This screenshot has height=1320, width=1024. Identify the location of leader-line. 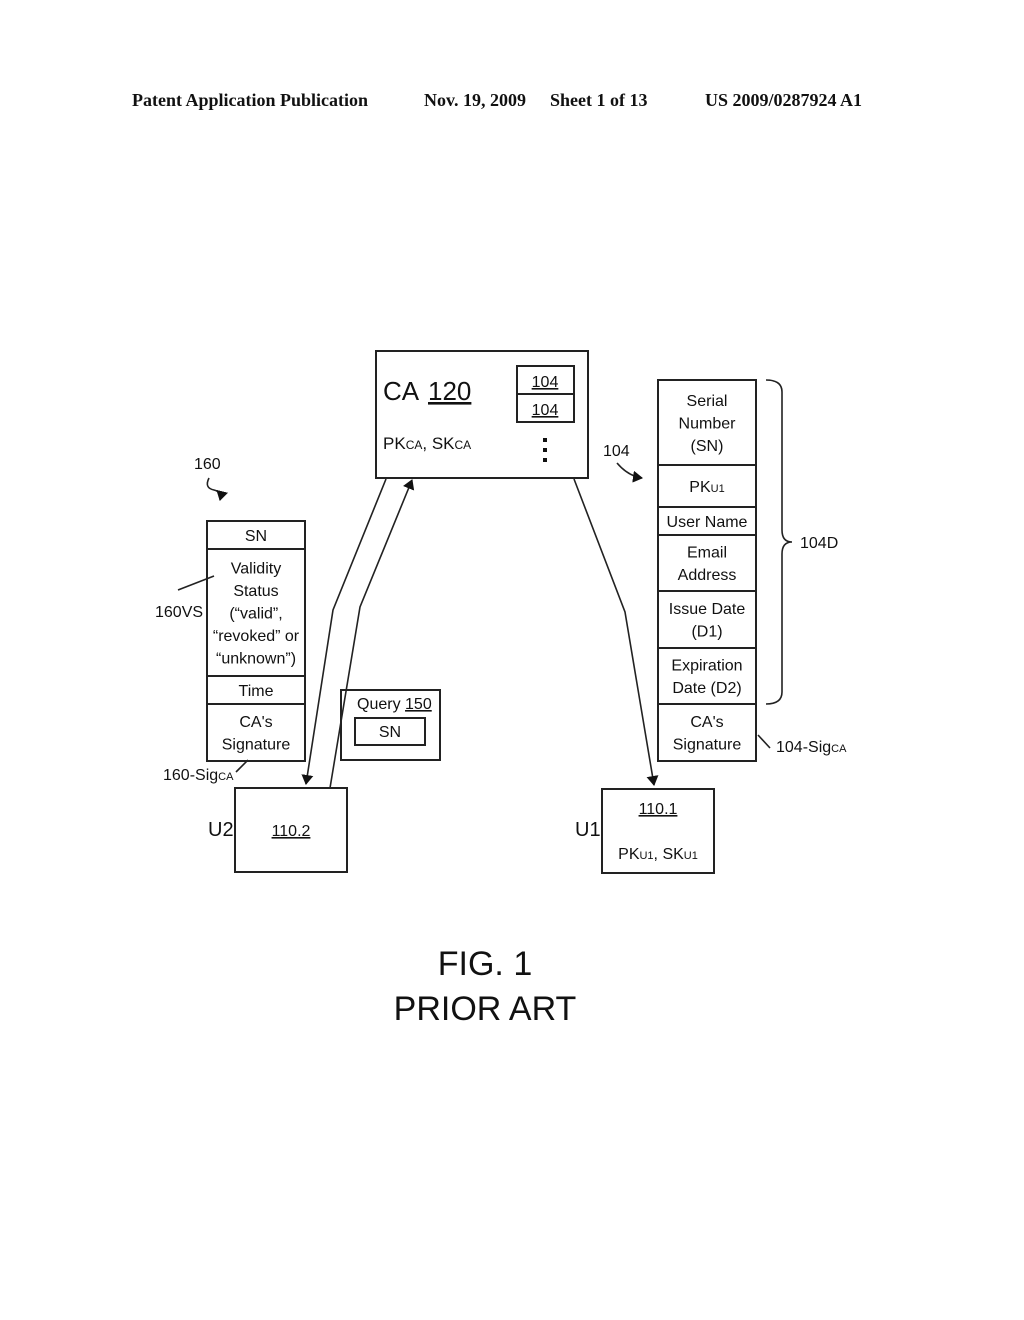
(764, 741).